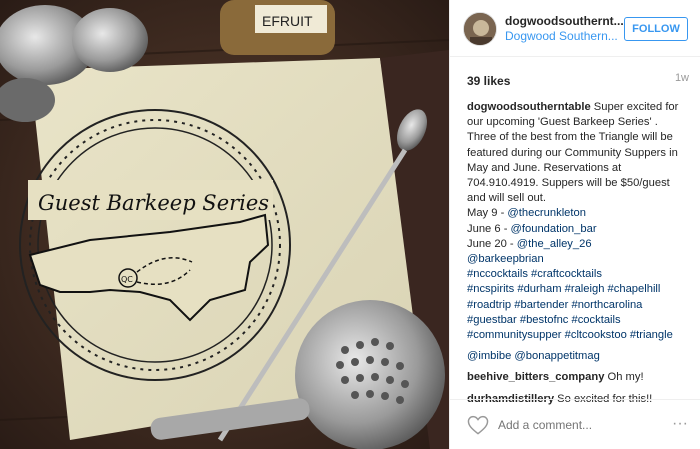 This screenshot has width=700, height=449. I want to click on caption-text-line: and will sell out., so click(506, 198).